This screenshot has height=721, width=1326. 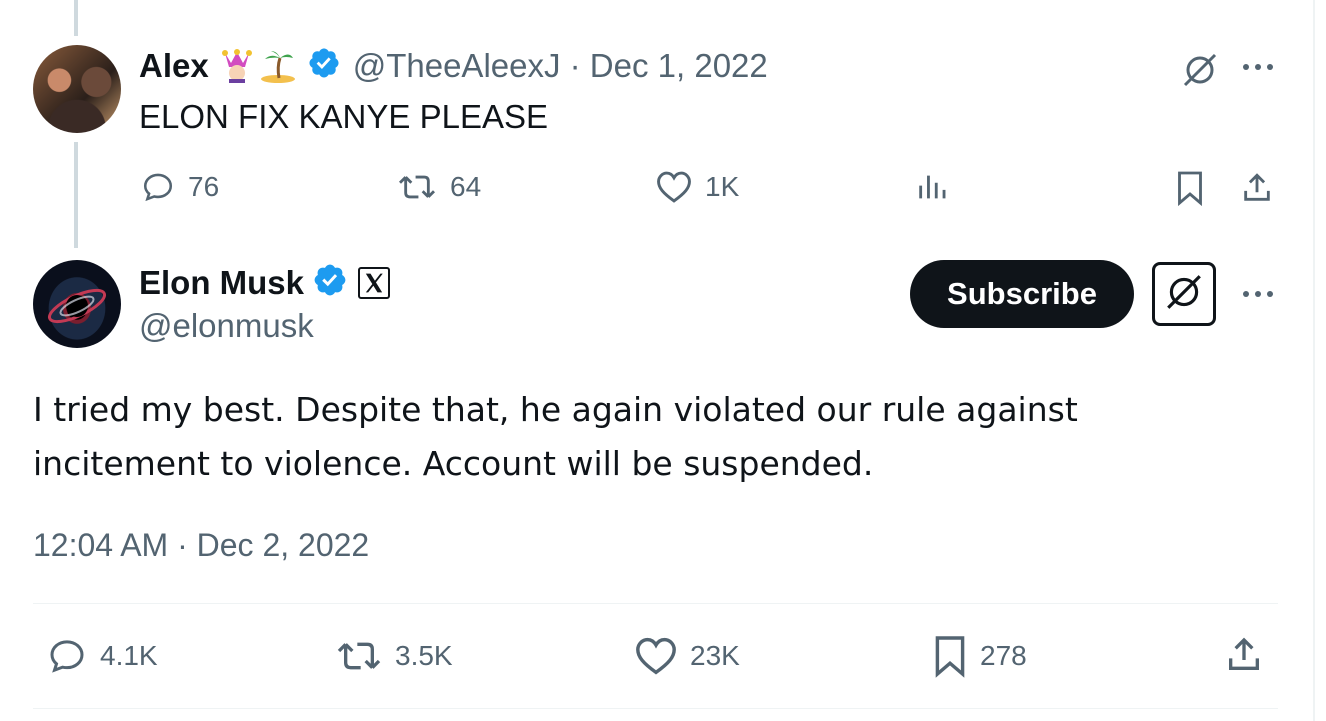 I want to click on tweet-timestamp: 12:04 AM · Dec 2, 2022, so click(x=201, y=545).